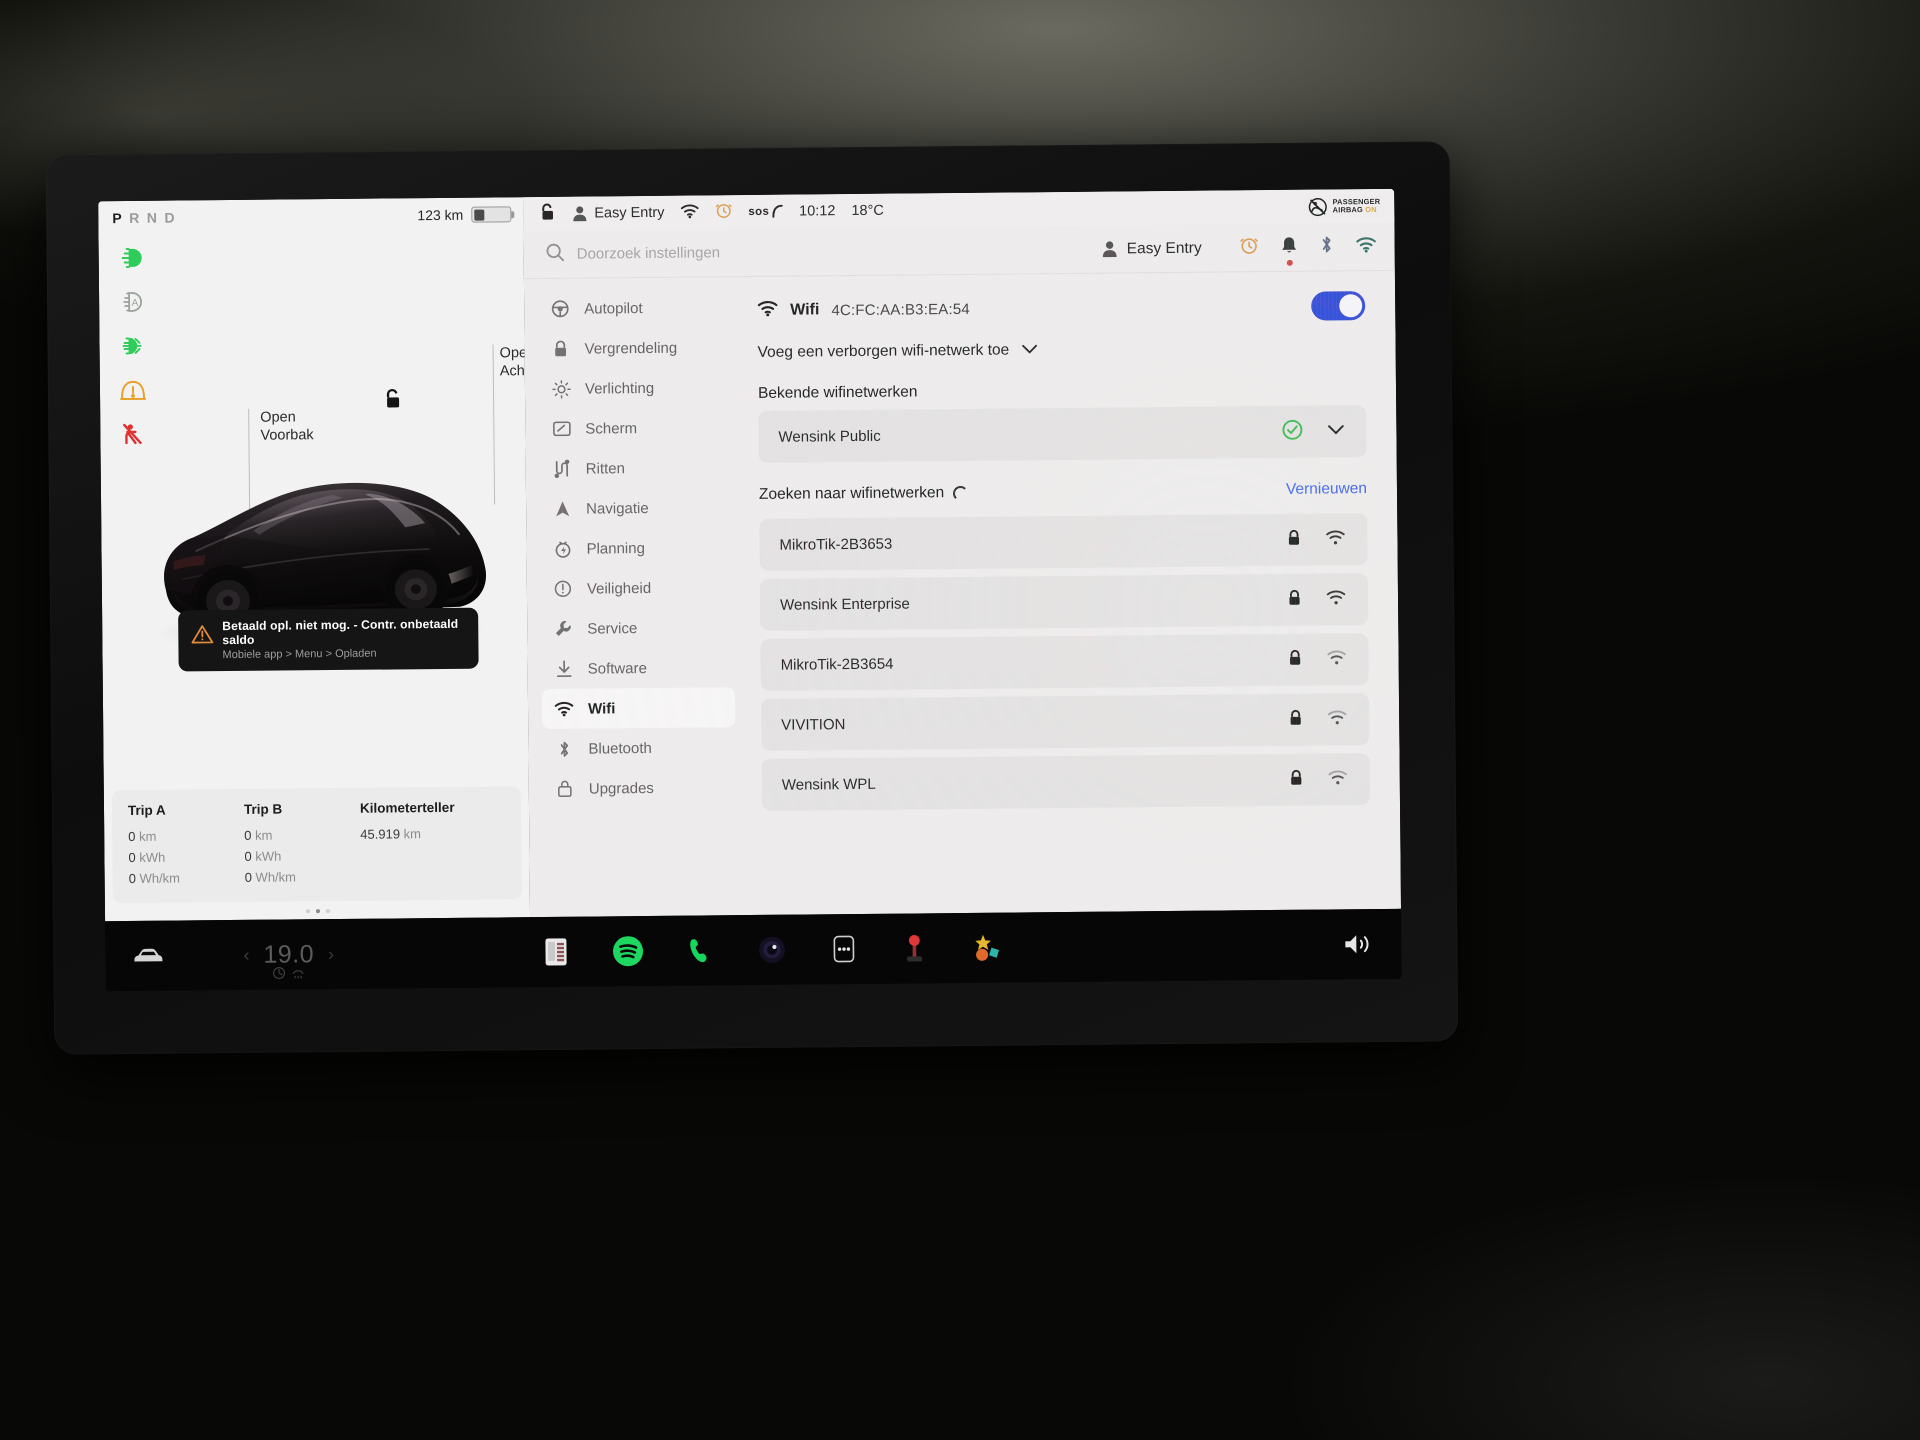 Image resolution: width=1920 pixels, height=1440 pixels. Describe the element at coordinates (1062, 434) in the screenshot. I see `network-row-connected: Wensink Public` at that location.